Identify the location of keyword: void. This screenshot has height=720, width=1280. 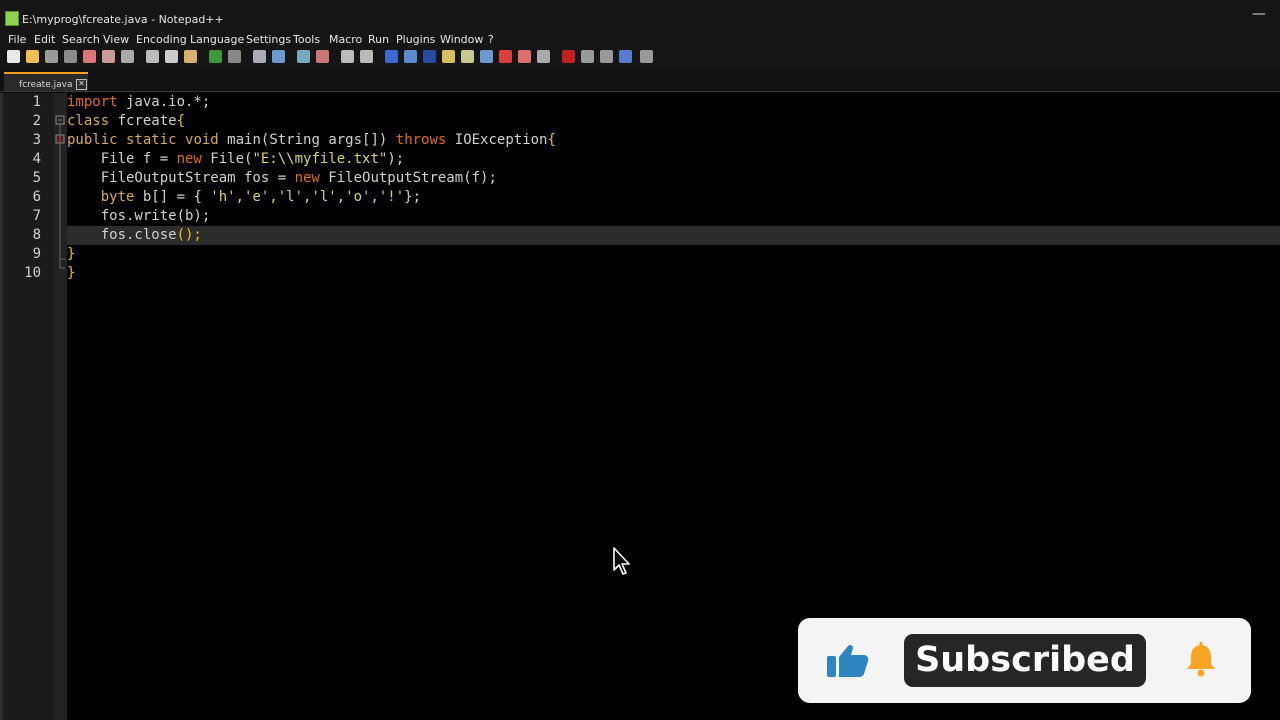
(197, 140).